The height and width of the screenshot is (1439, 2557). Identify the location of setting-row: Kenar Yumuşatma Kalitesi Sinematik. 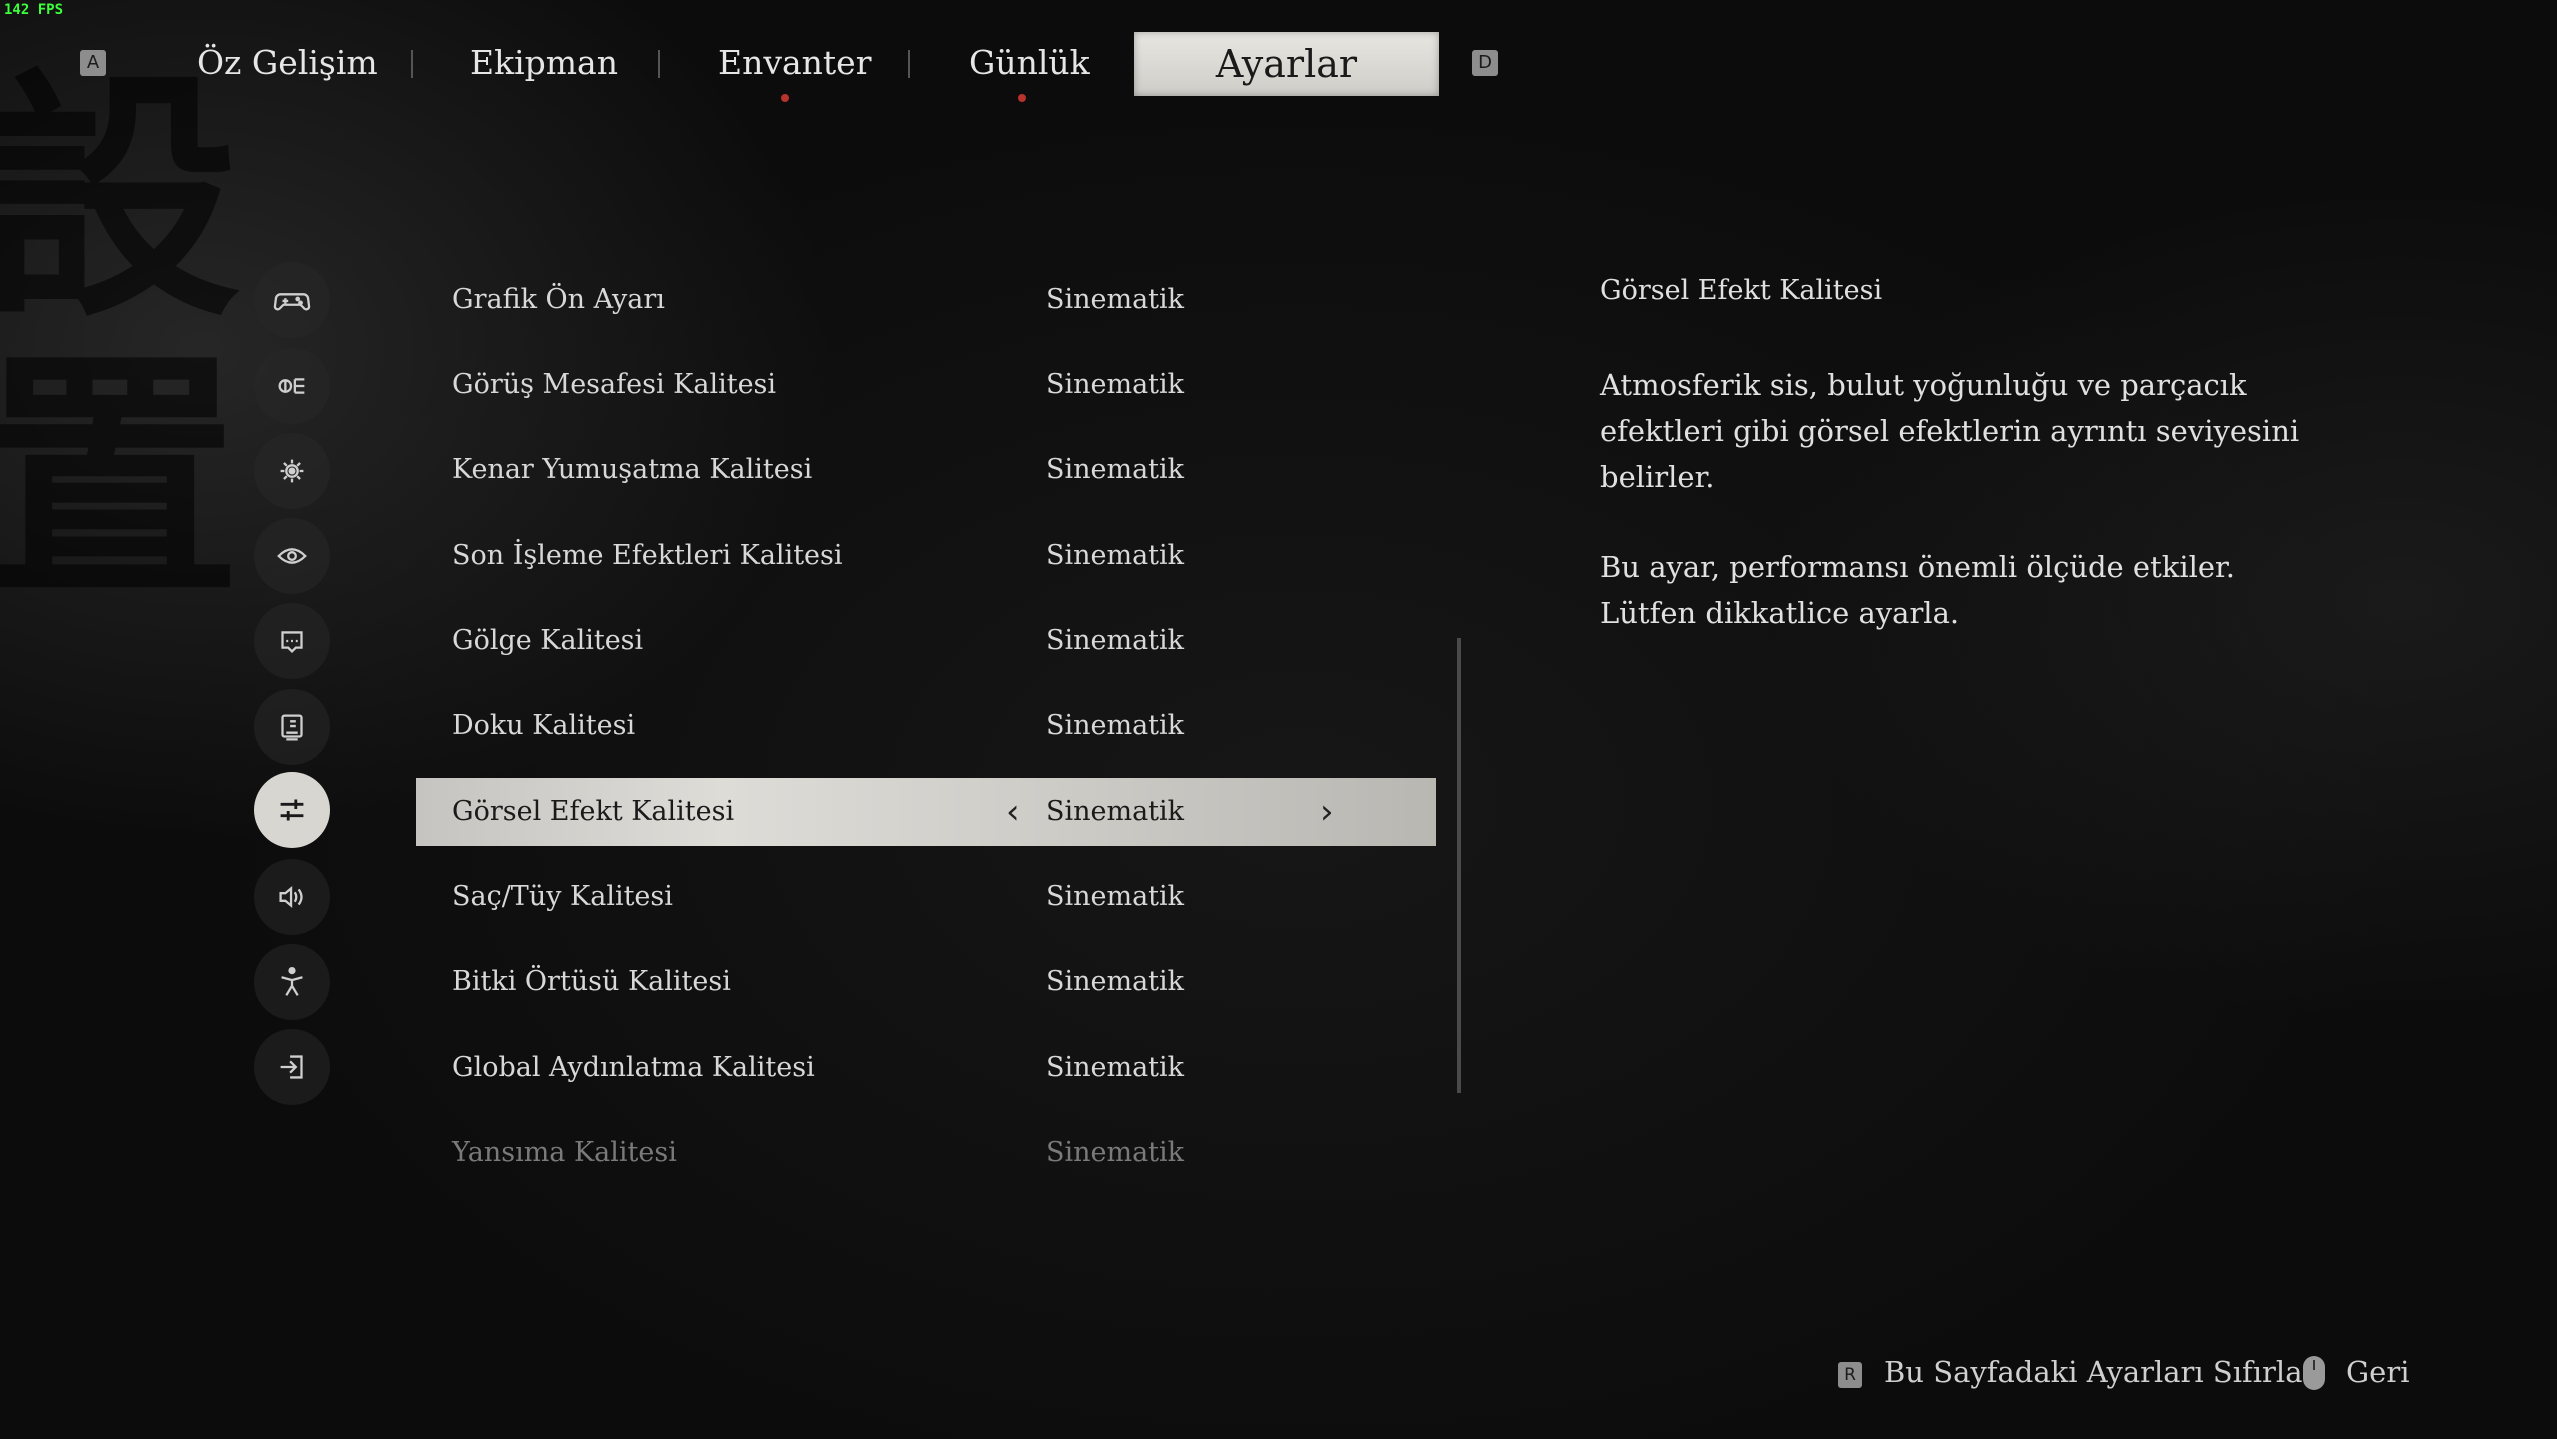
(926, 470).